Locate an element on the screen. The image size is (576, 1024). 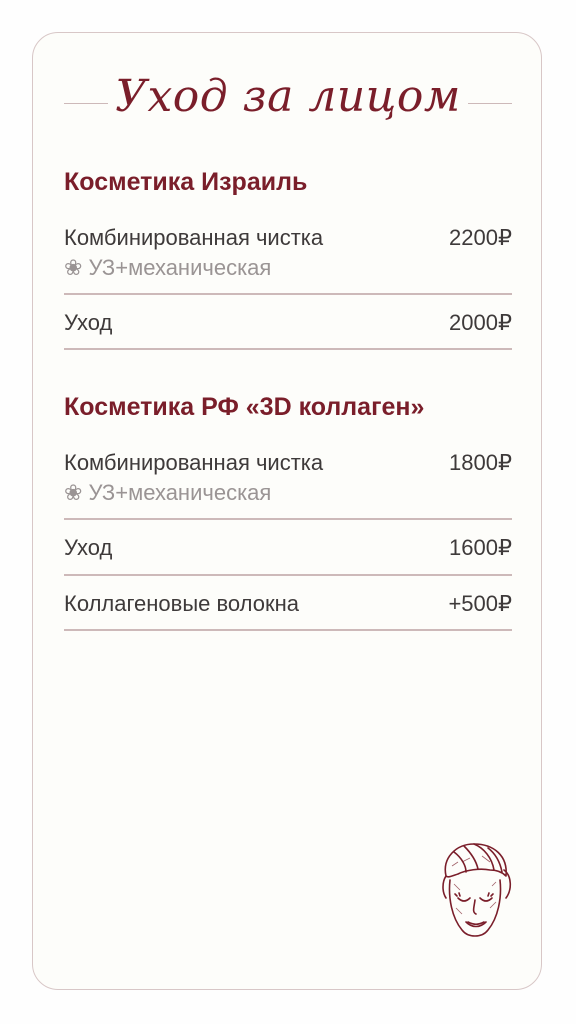
service-row: Уход 1600₽ is located at coordinates (288, 549).